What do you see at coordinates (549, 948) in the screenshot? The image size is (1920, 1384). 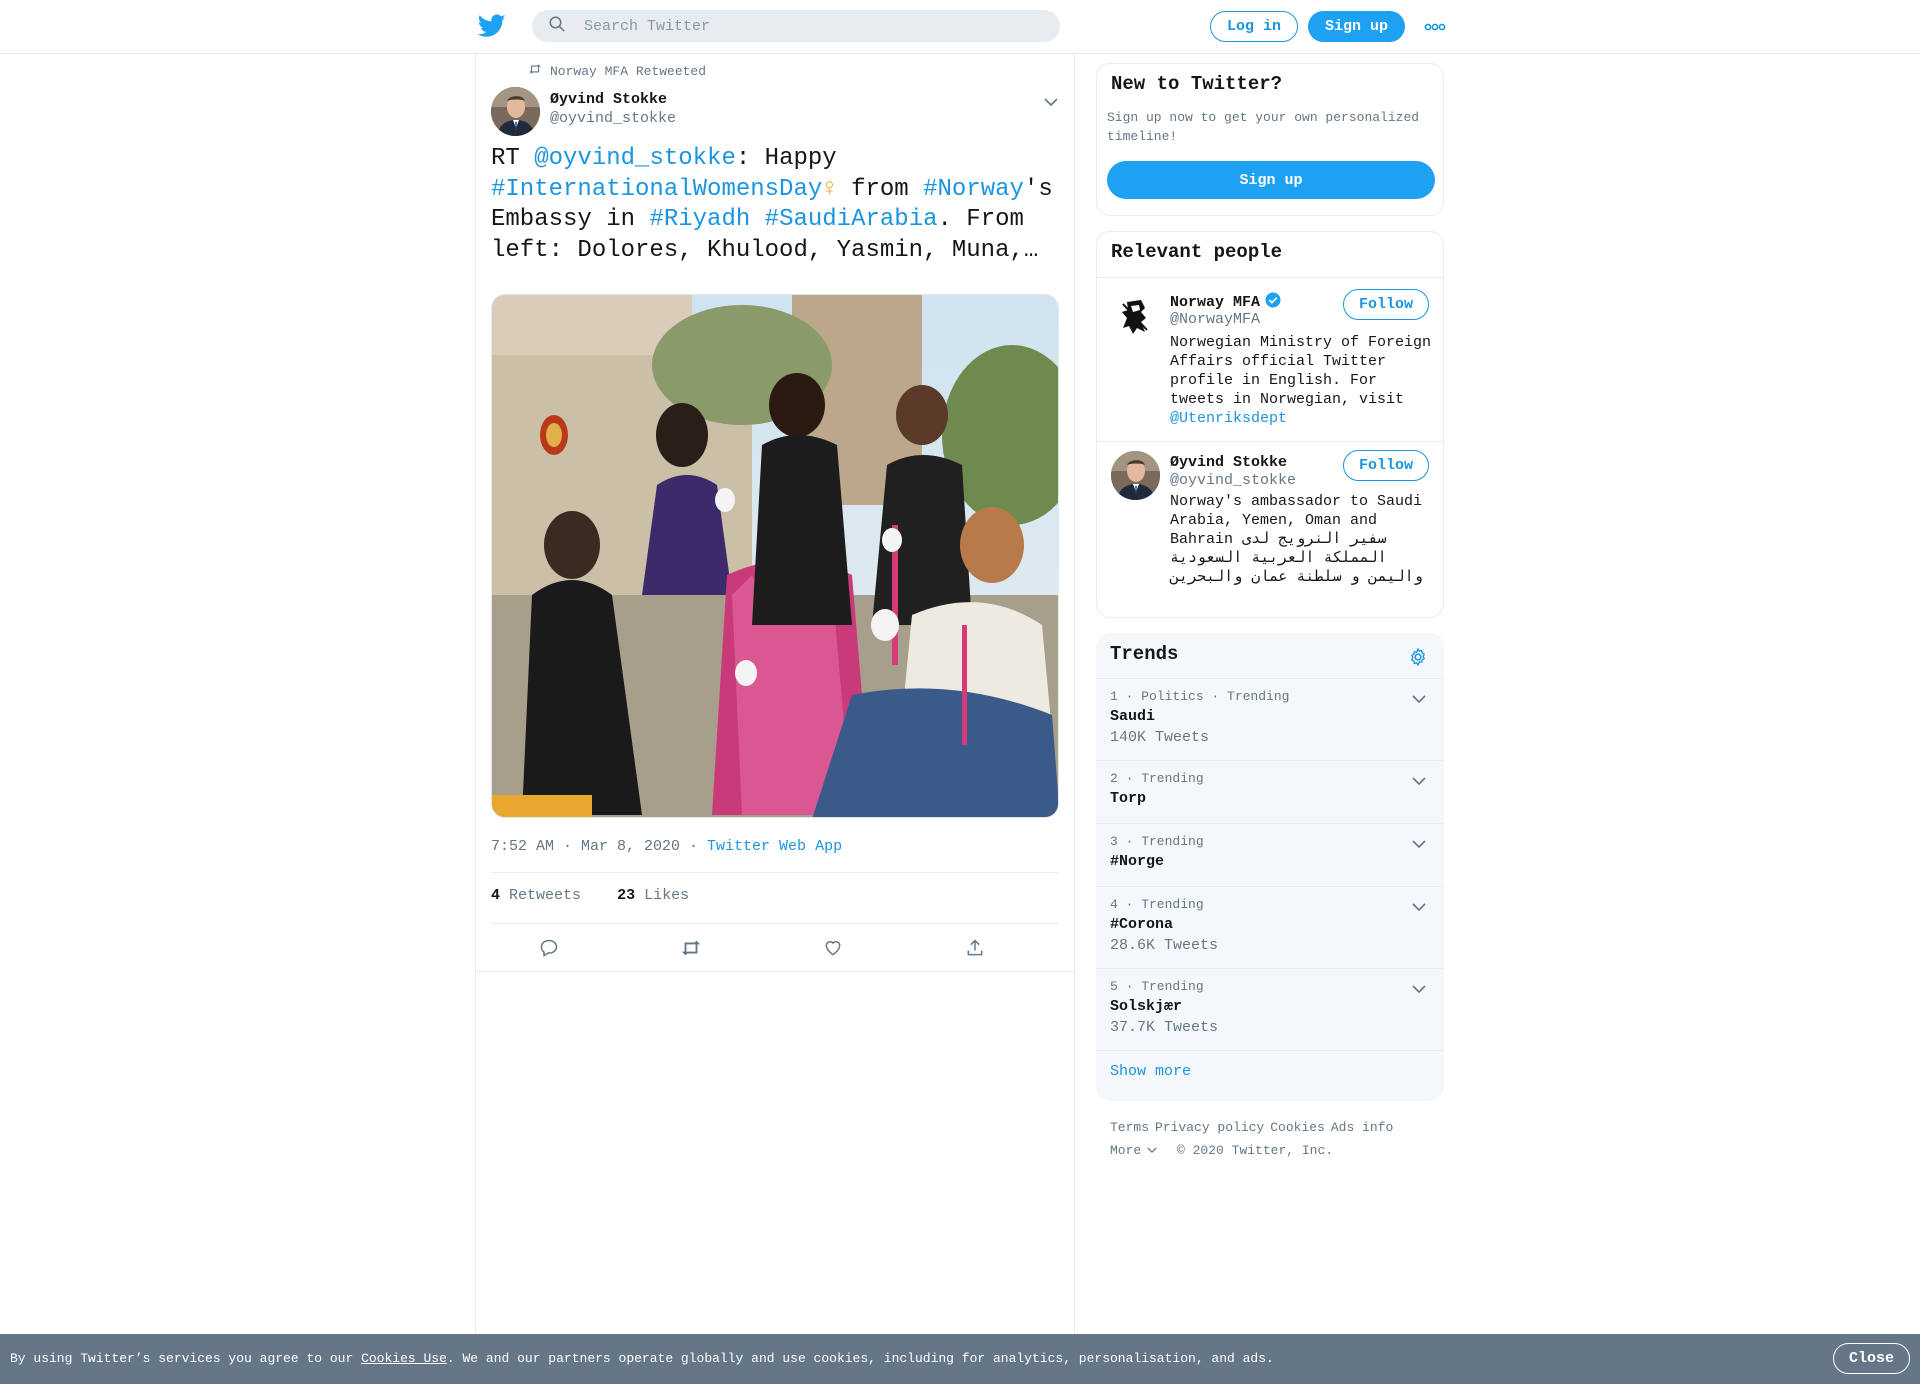 I see `reply-icon` at bounding box center [549, 948].